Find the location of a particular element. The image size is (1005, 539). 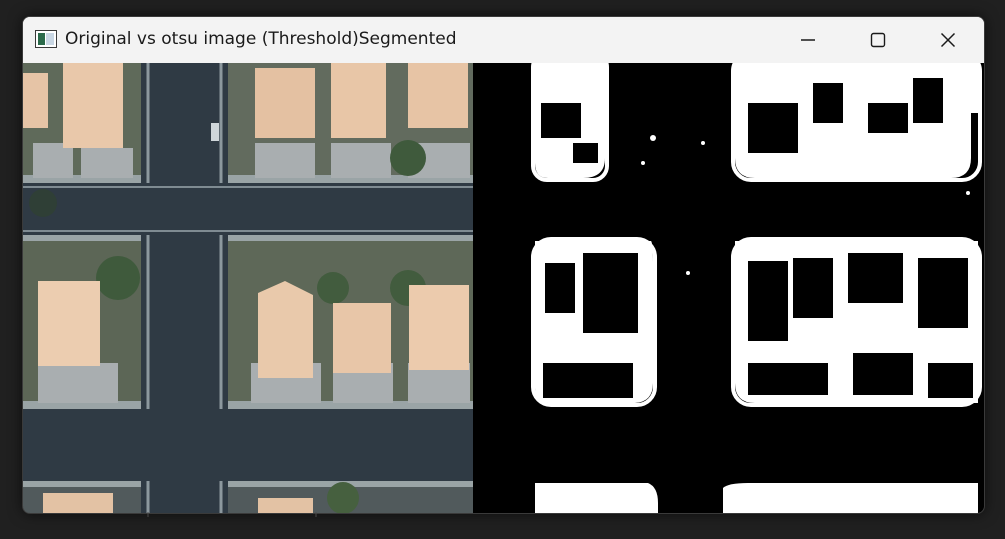

close-button is located at coordinates (948, 40).